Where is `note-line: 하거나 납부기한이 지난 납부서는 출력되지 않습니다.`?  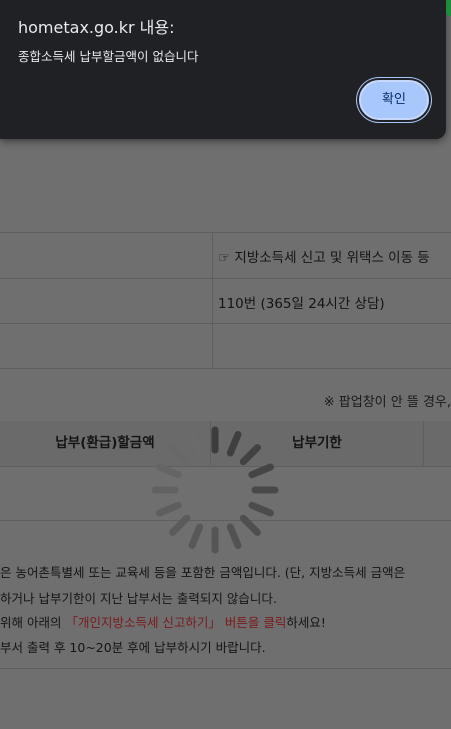
note-line: 하거나 납부기한이 지난 납부서는 출력되지 않습니다. is located at coordinates (138, 598).